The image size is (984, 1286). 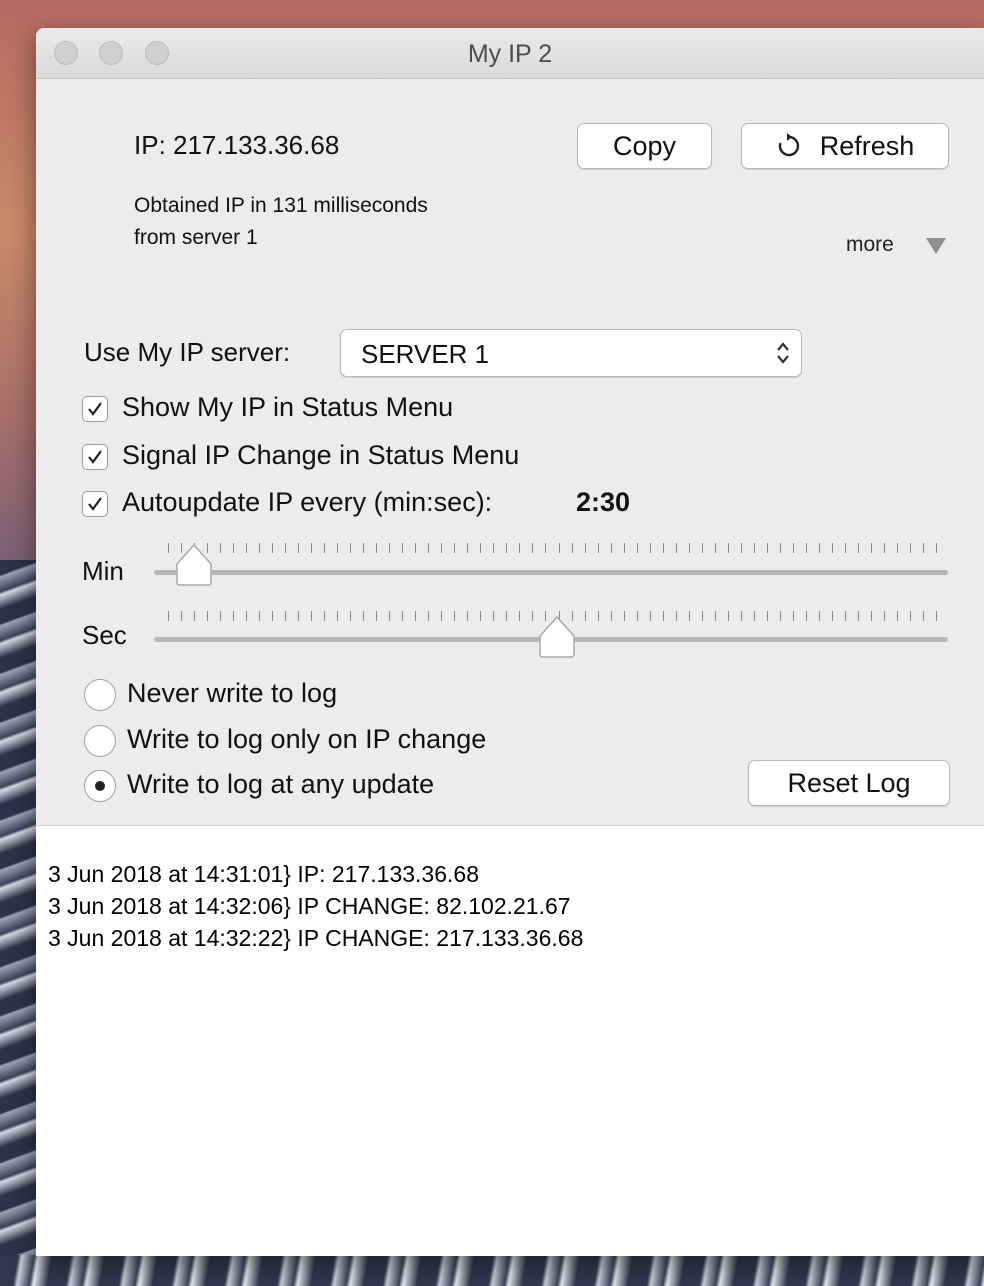 I want to click on checkmark-icon, so click(x=95, y=457).